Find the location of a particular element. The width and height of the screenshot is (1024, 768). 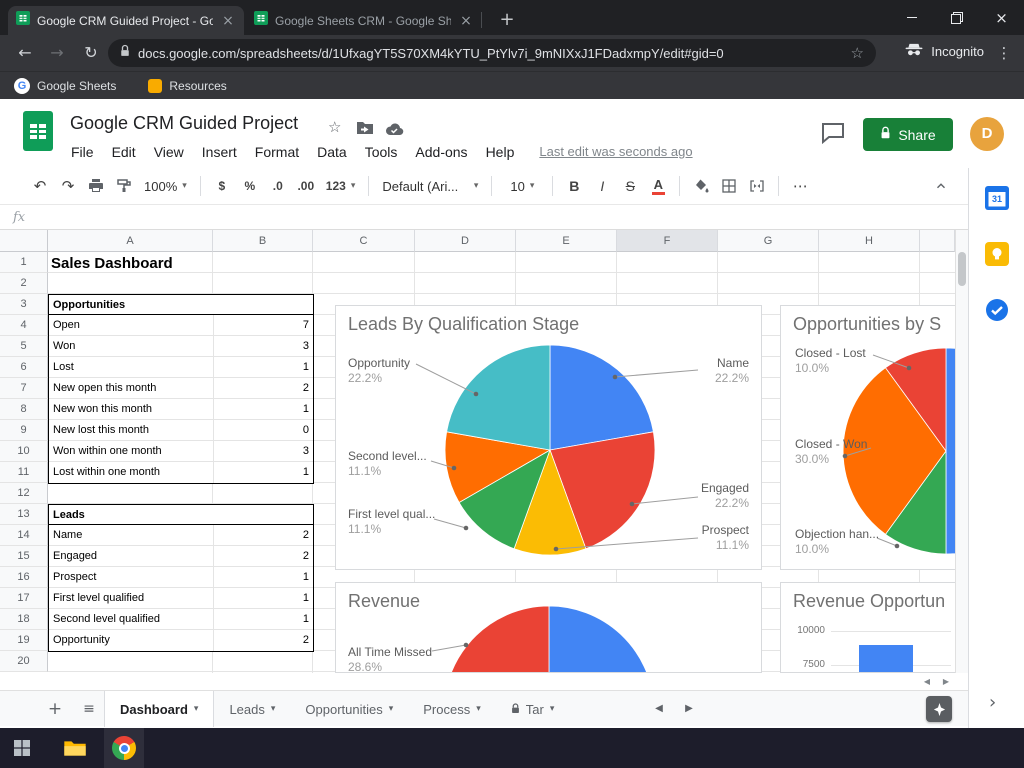

table-header-cell: Opportunities is located at coordinates (181, 305).